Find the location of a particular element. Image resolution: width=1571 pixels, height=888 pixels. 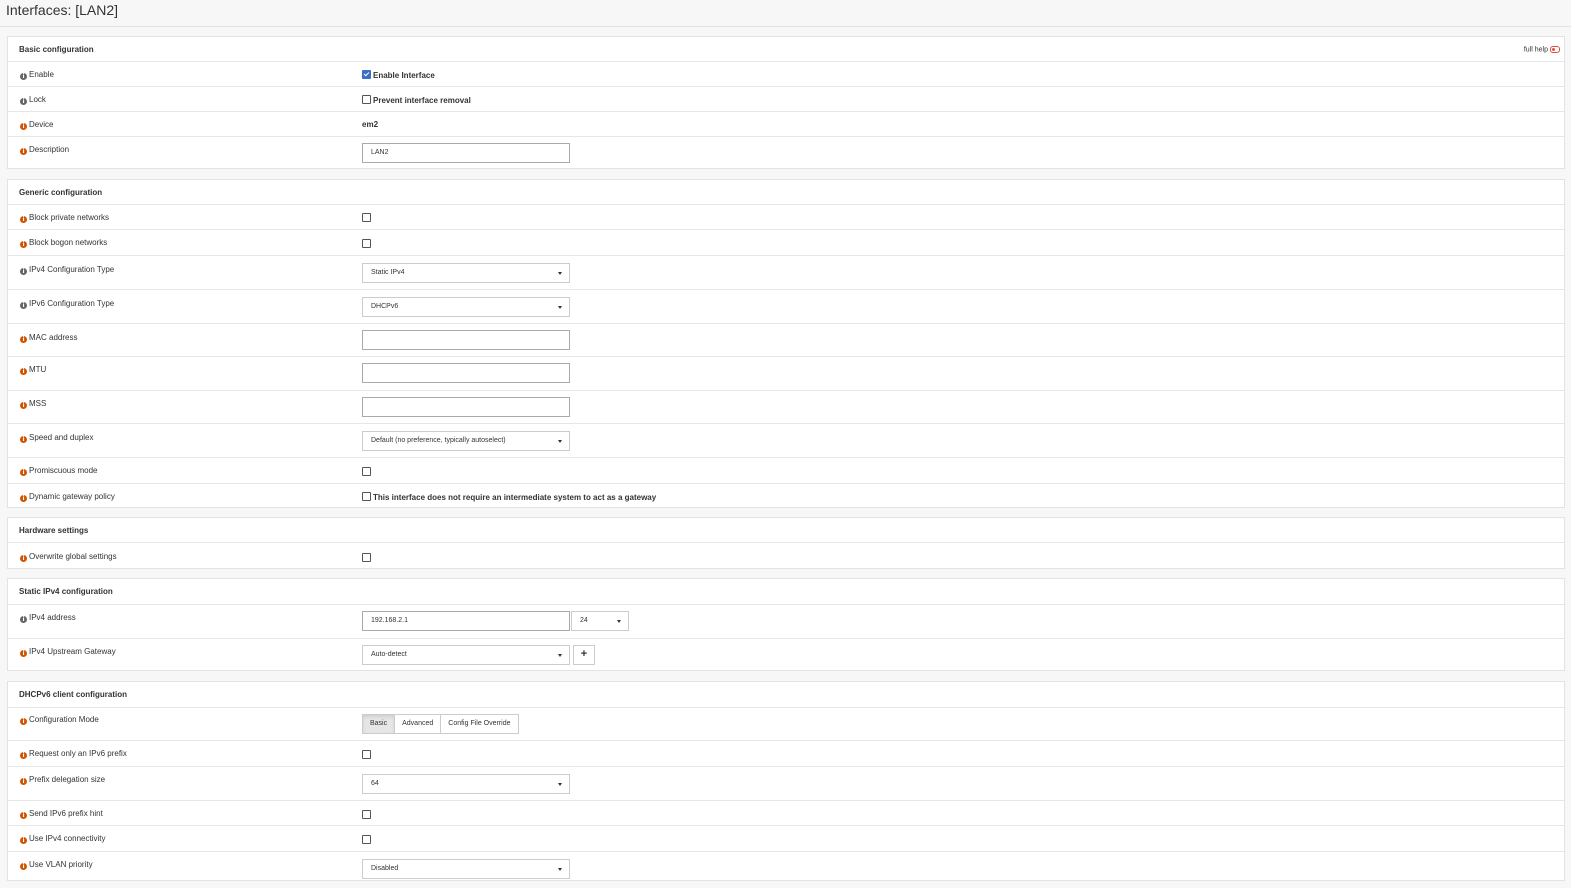

gateway-select: Auto-detect is located at coordinates (466, 655).